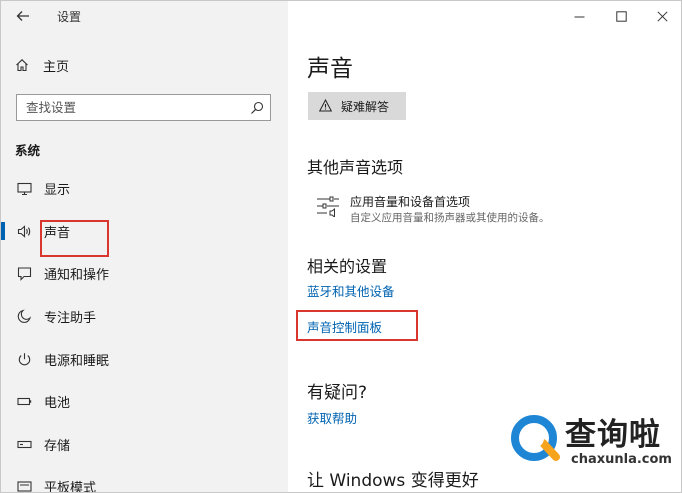 The width and height of the screenshot is (682, 493). Describe the element at coordinates (355, 167) in the screenshot. I see `other-options-heading: 其他声音选项` at that location.